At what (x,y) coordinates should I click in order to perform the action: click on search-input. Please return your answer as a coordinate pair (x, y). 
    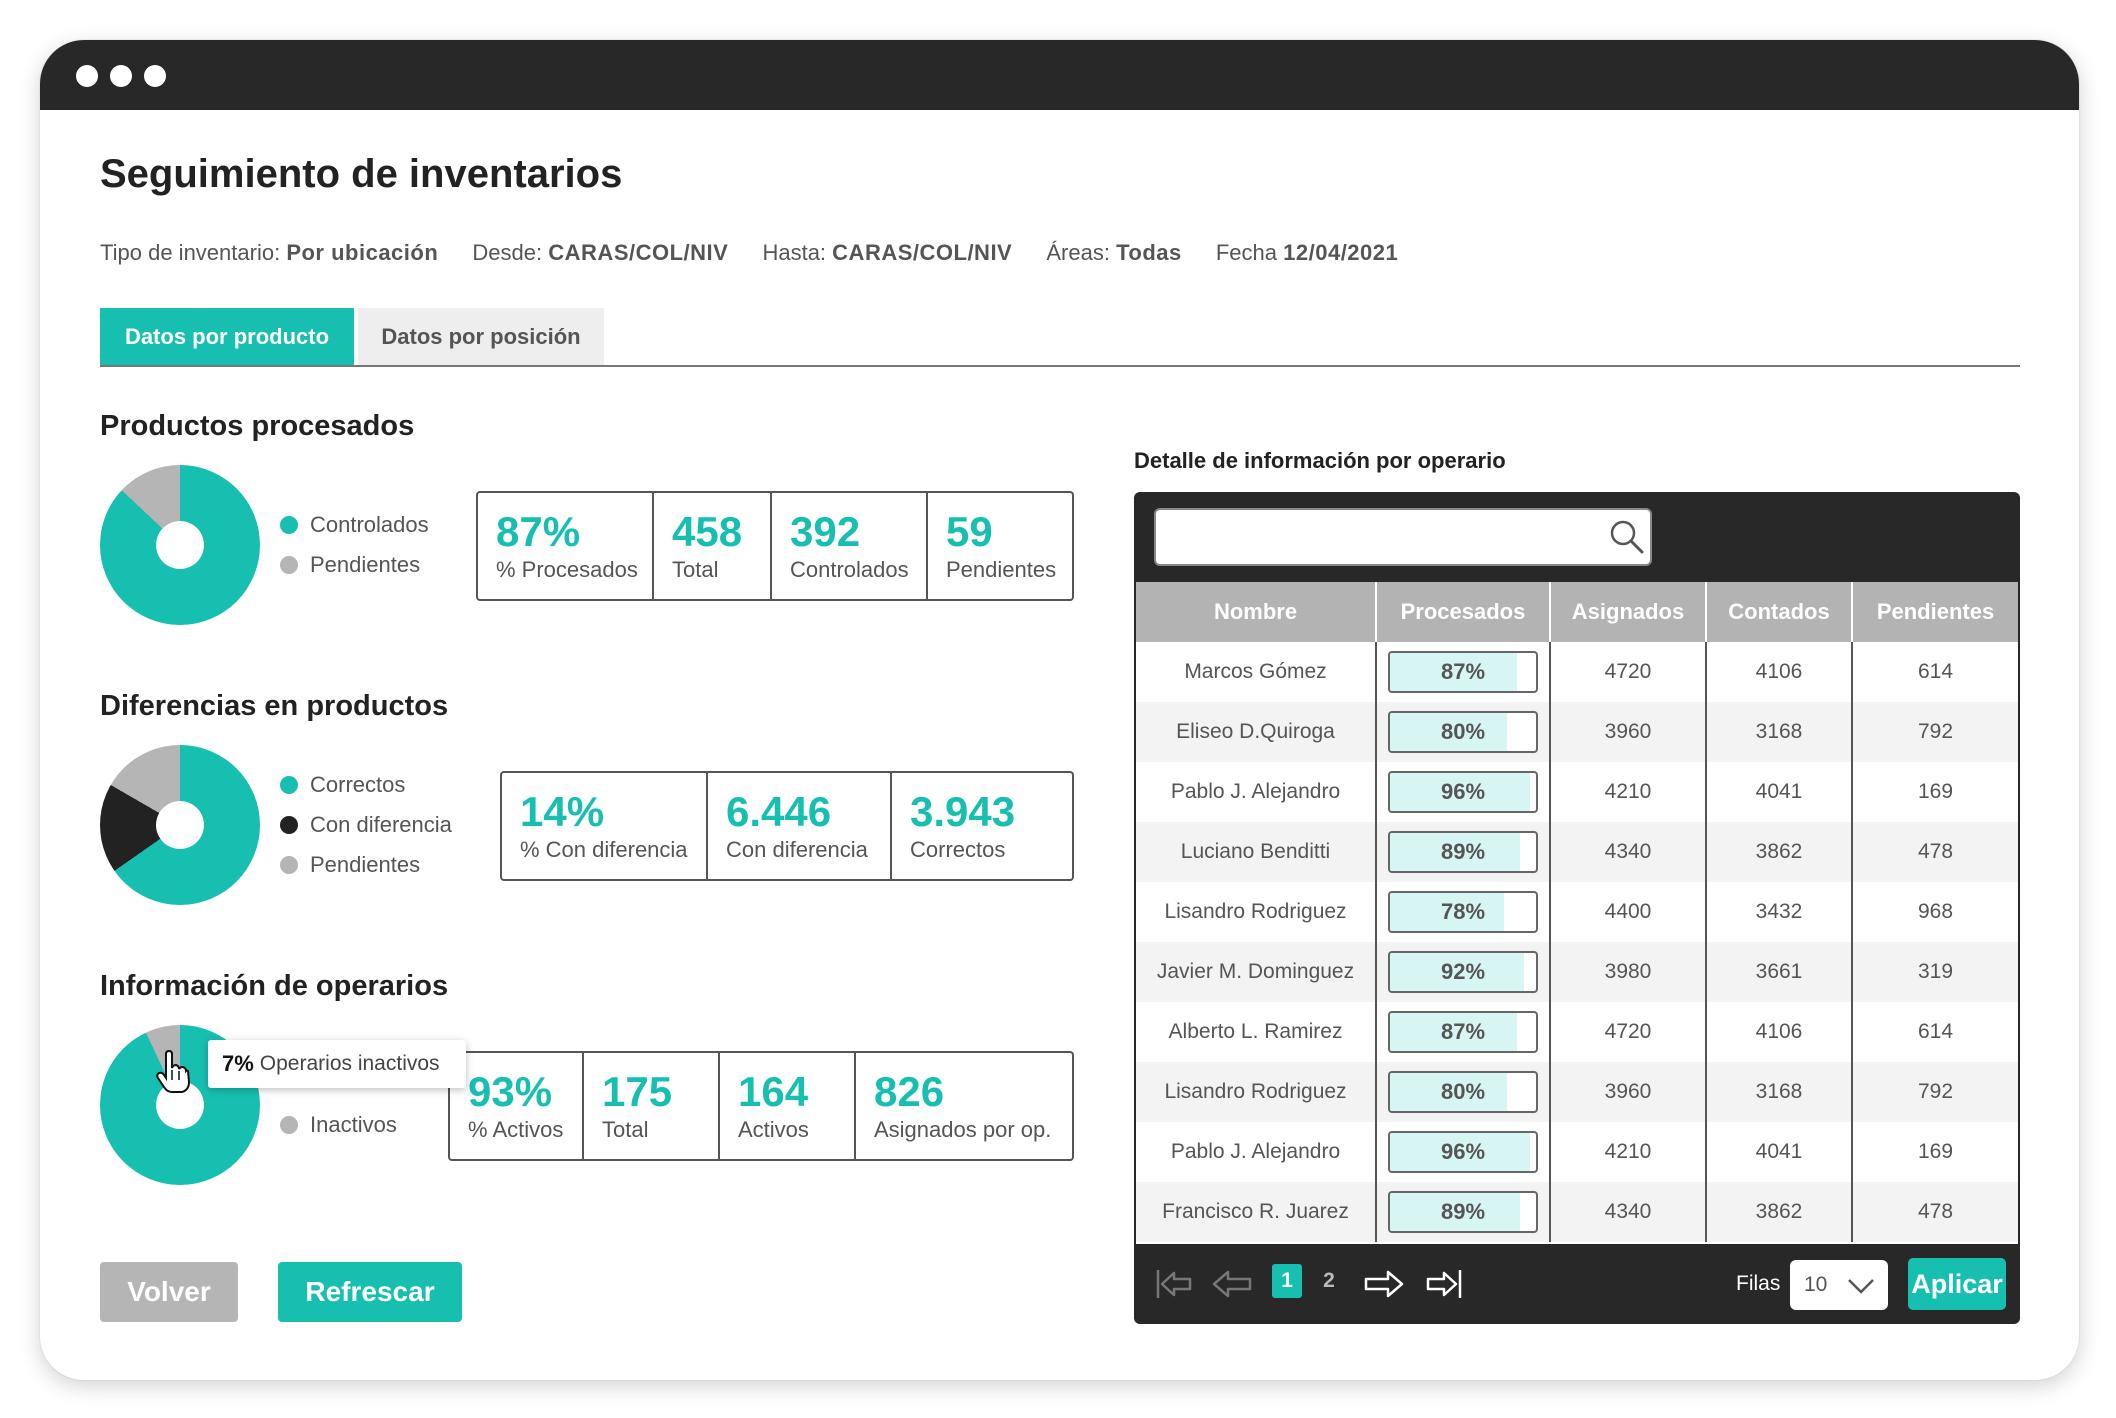
    Looking at the image, I should click on (1378, 537).